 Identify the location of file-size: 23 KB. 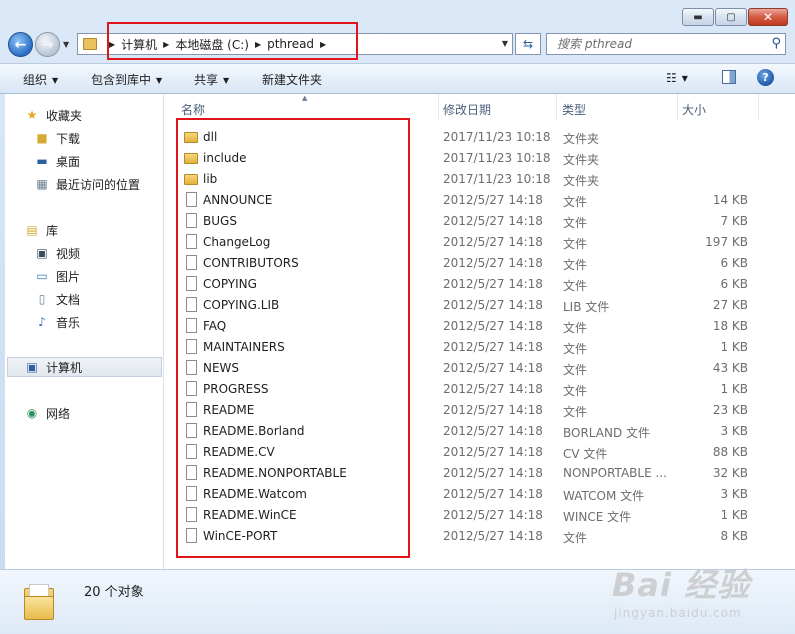
(730, 410).